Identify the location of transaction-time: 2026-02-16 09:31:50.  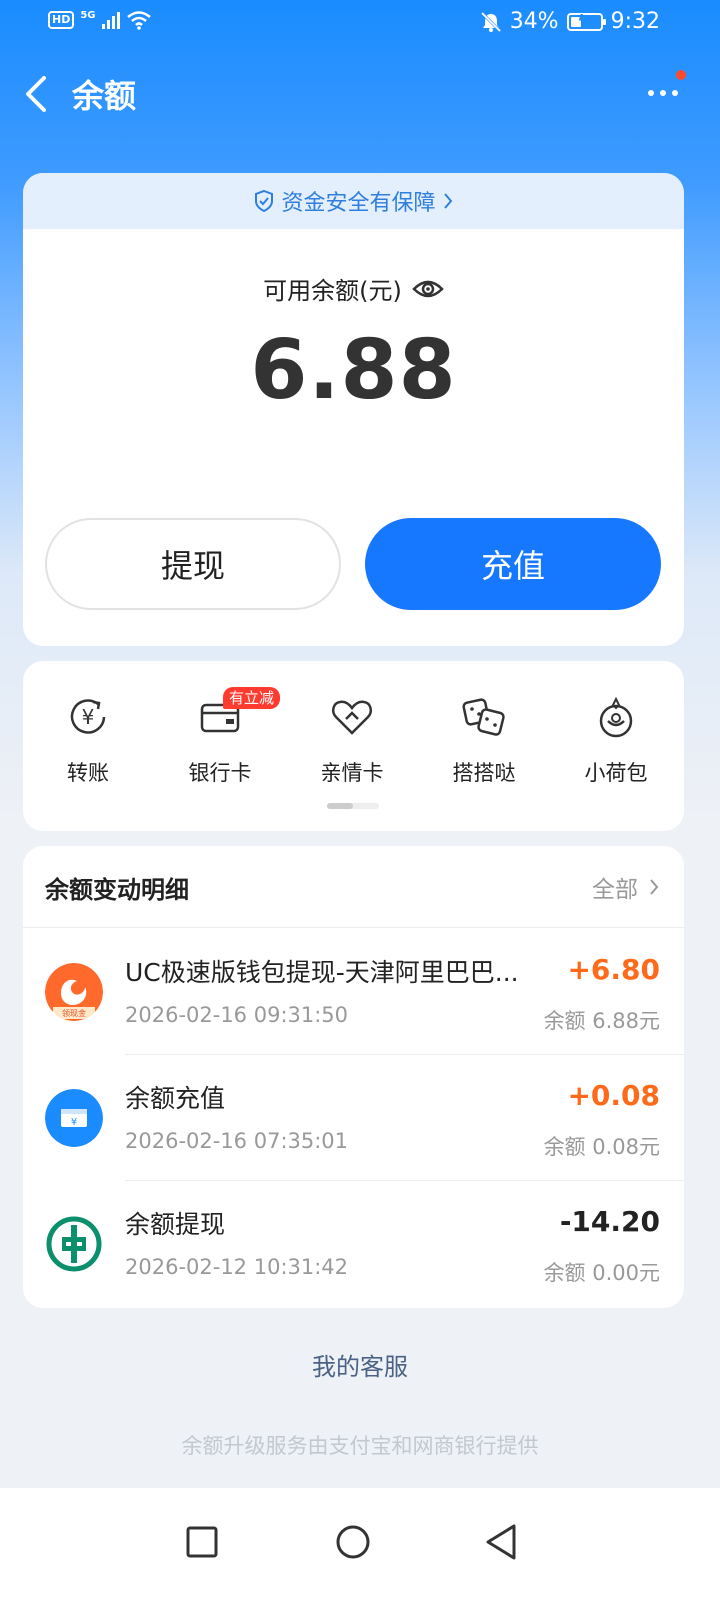
(237, 1015).